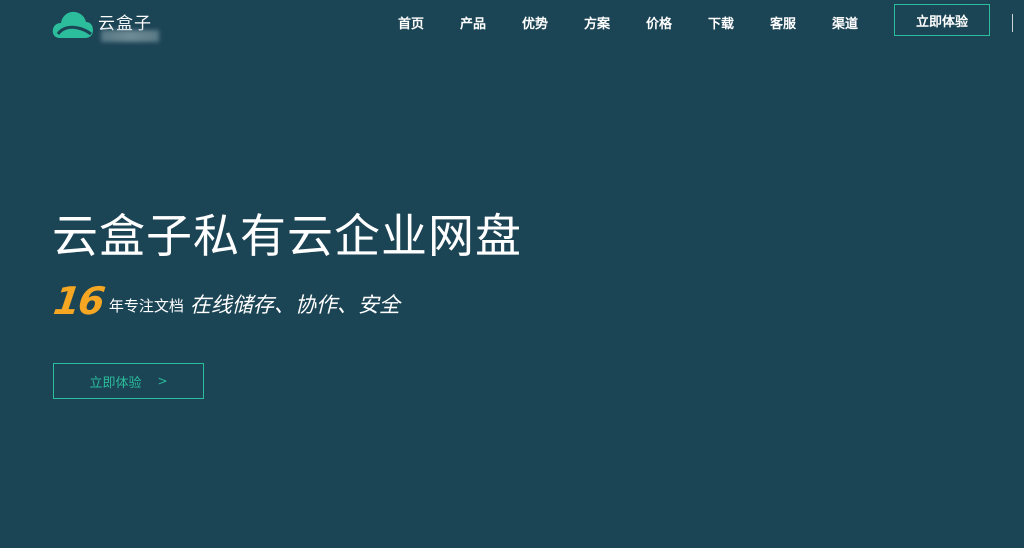  Describe the element at coordinates (146, 306) in the screenshot. I see `years-suffix: 年专注文档` at that location.